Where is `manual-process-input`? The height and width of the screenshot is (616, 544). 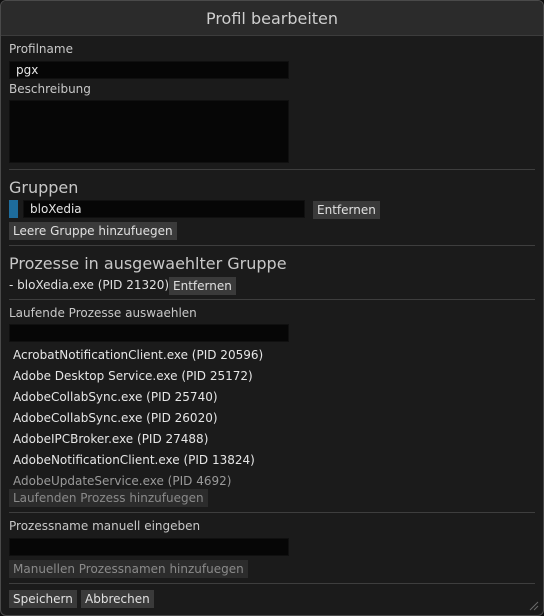 manual-process-input is located at coordinates (149, 547).